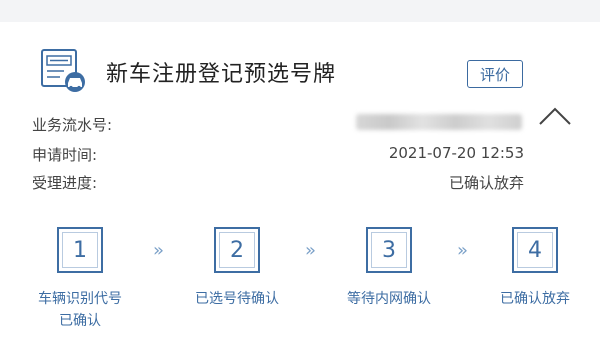 Image resolution: width=600 pixels, height=351 pixels. What do you see at coordinates (65, 155) in the screenshot?
I see `application-time-label: 申请时间:` at bounding box center [65, 155].